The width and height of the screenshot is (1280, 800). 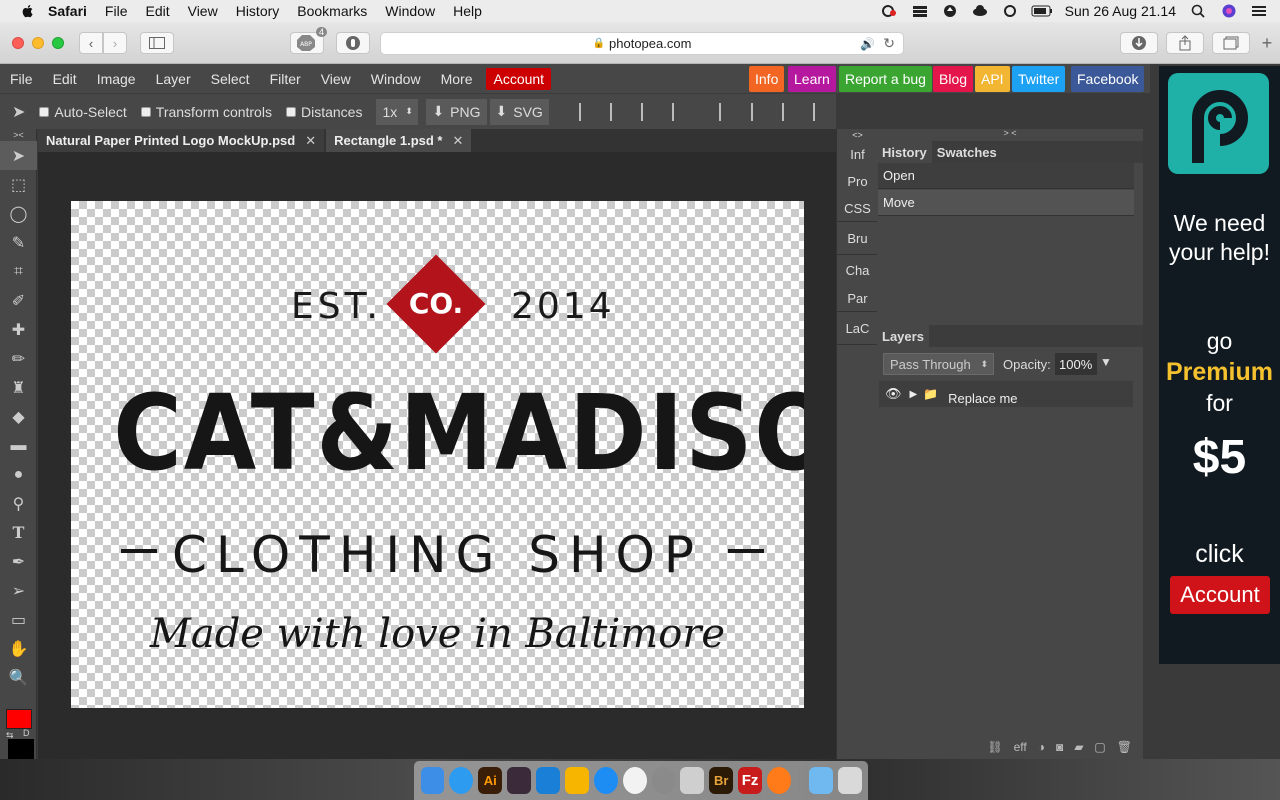 I want to click on brush-tool: ✏, so click(x=18, y=358).